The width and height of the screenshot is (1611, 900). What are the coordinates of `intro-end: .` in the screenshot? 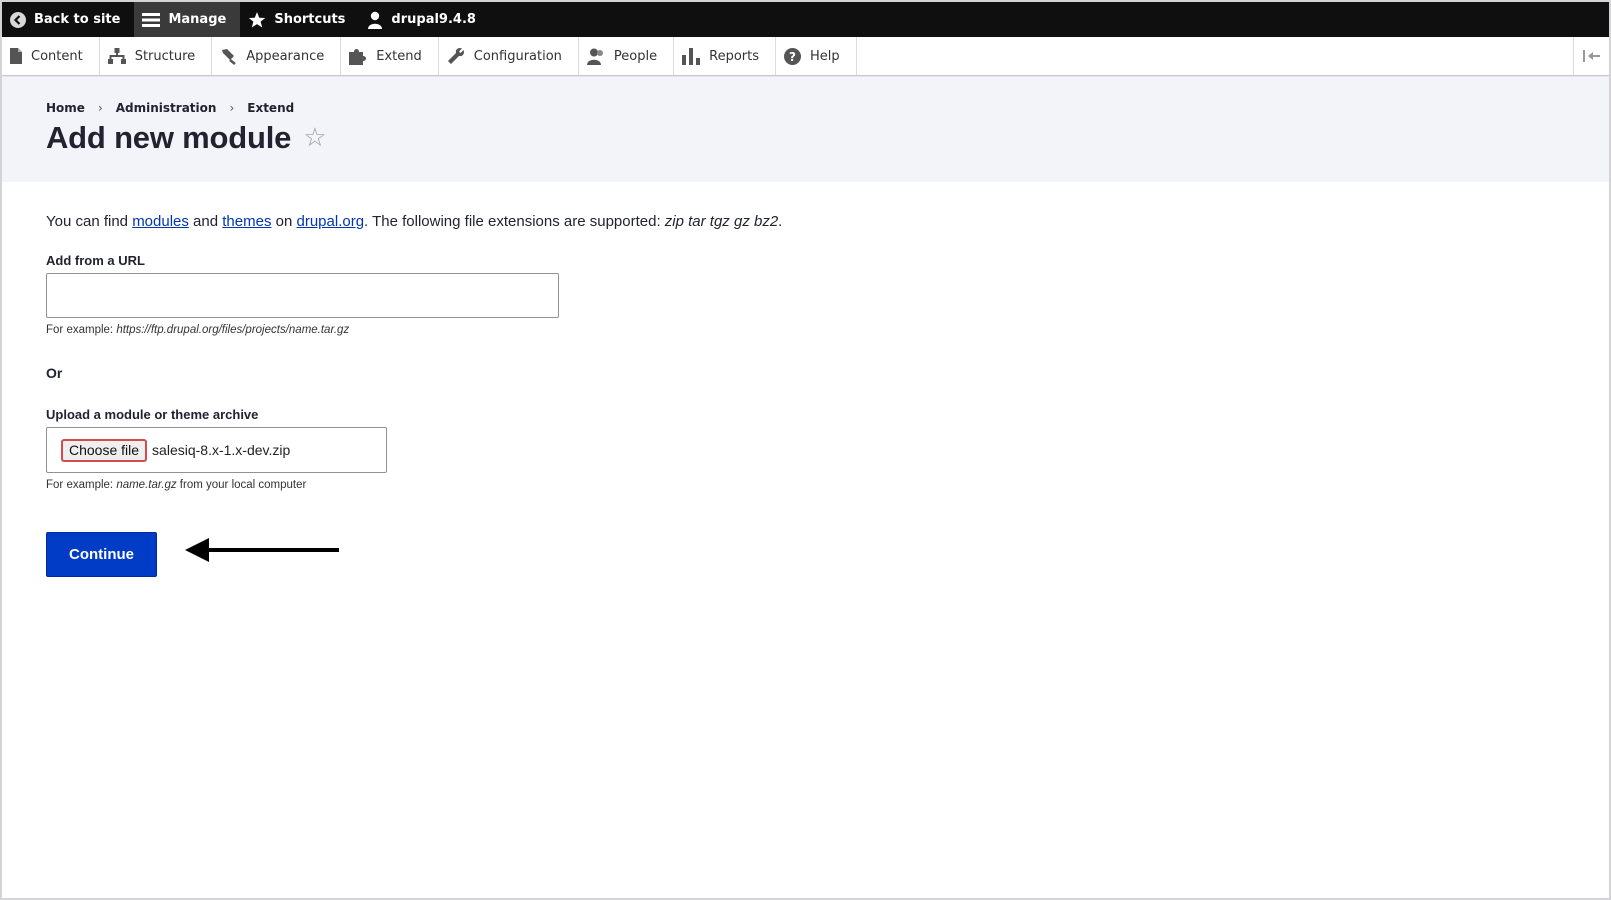 It's located at (780, 221).